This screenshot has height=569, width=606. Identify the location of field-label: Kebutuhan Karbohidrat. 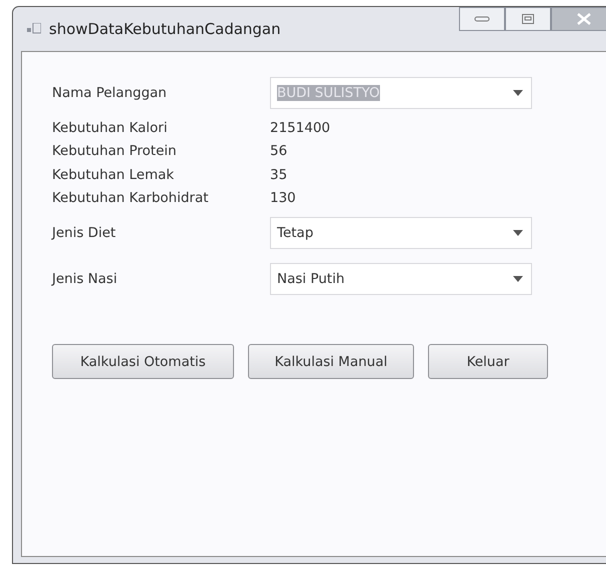
(131, 198).